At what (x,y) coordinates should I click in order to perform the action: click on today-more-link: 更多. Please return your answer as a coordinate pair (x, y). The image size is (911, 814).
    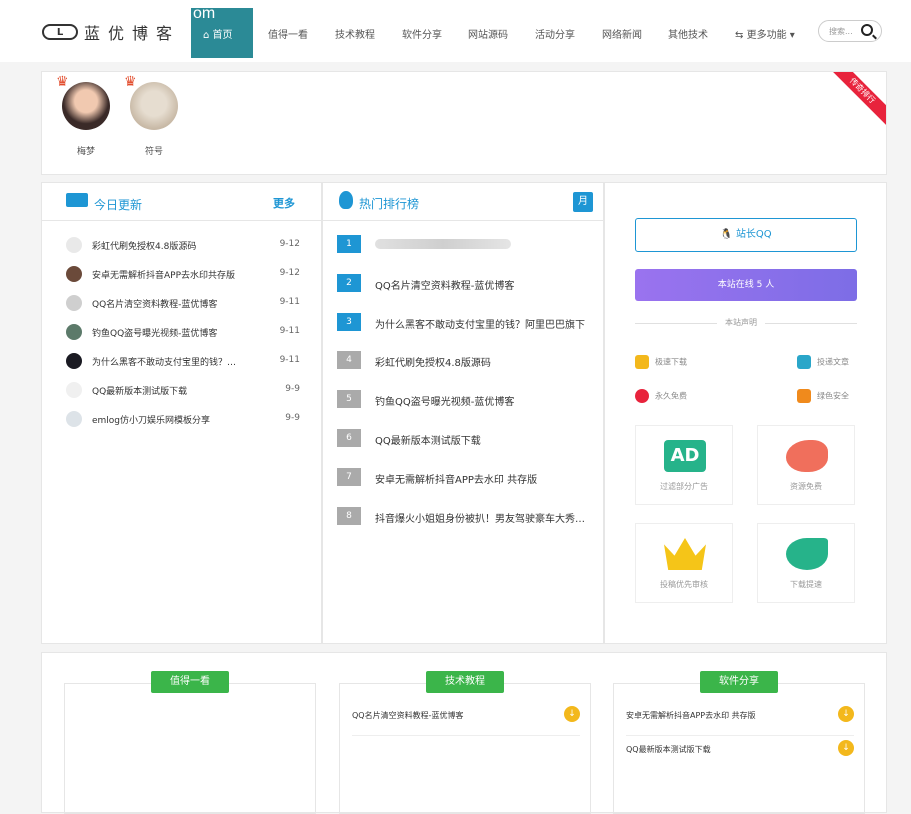
    Looking at the image, I should click on (284, 203).